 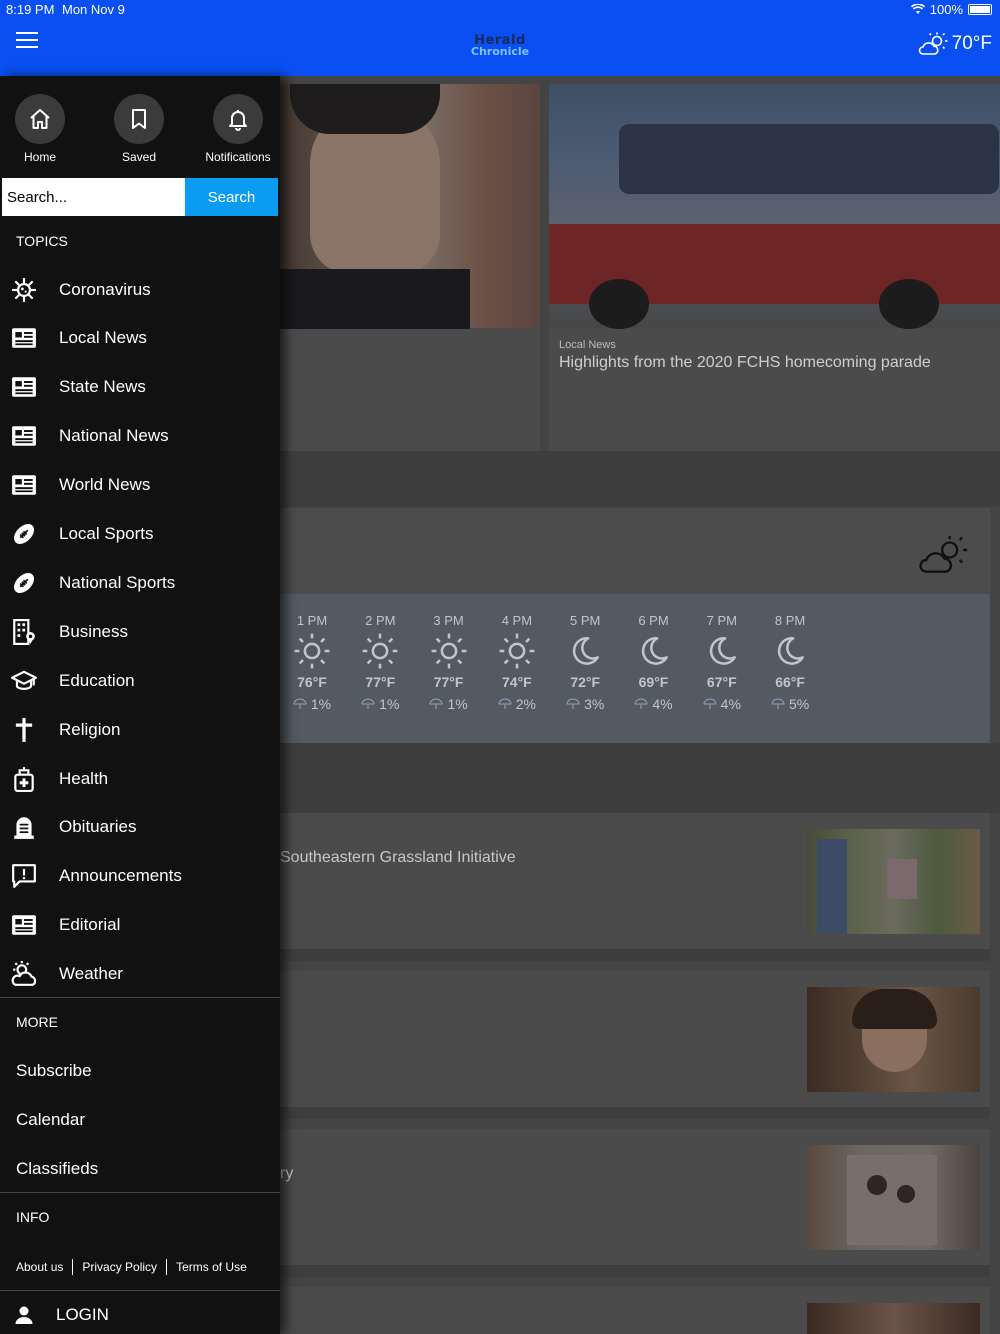 What do you see at coordinates (54, 1071) in the screenshot?
I see `more-item-subscribe: Subscribe` at bounding box center [54, 1071].